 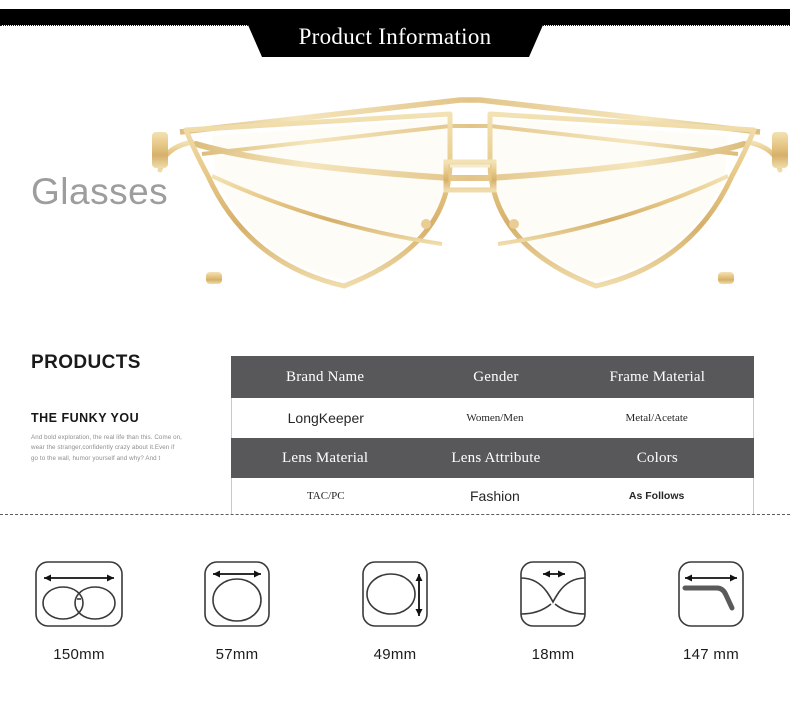 What do you see at coordinates (395, 514) in the screenshot?
I see `section-divider` at bounding box center [395, 514].